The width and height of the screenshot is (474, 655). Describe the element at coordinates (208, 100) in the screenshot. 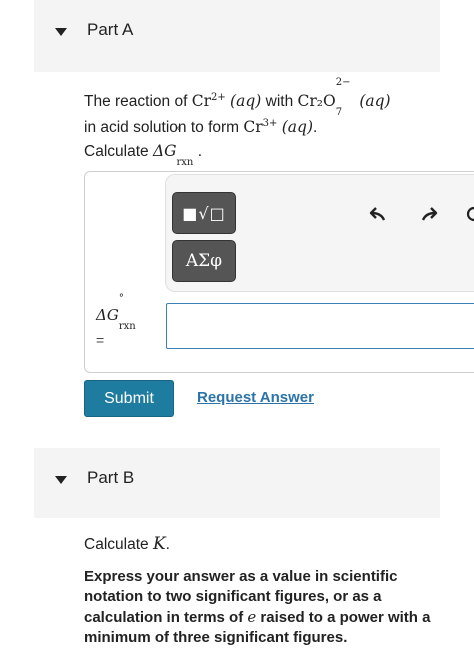

I see `cr2-species: Cr2+` at that location.